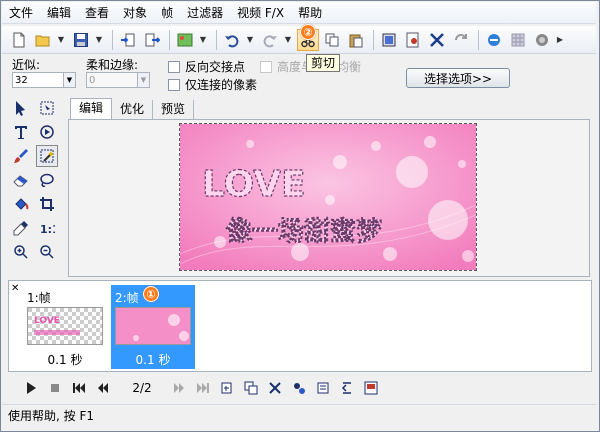 This screenshot has height=432, width=600. I want to click on save-icon, so click(81, 40).